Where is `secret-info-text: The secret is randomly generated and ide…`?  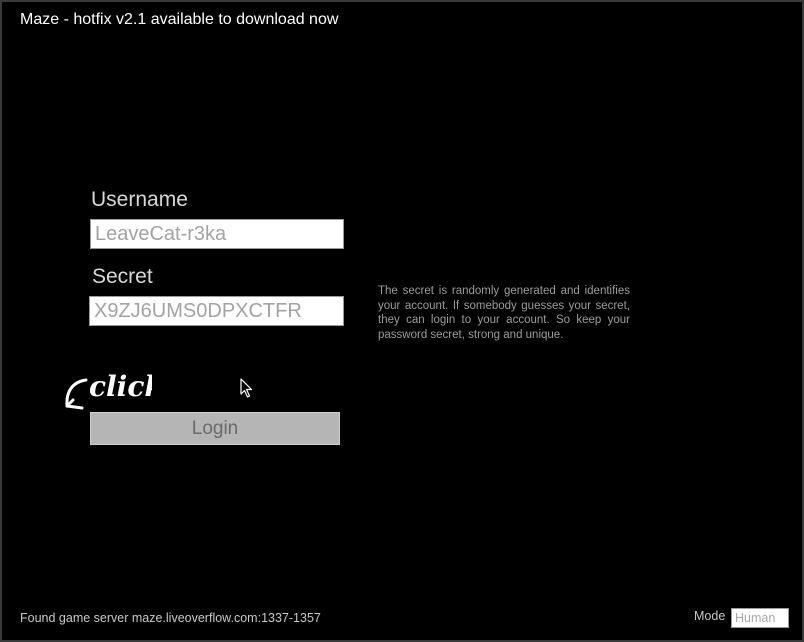 secret-info-text: The secret is randomly generated and ide… is located at coordinates (504, 313).